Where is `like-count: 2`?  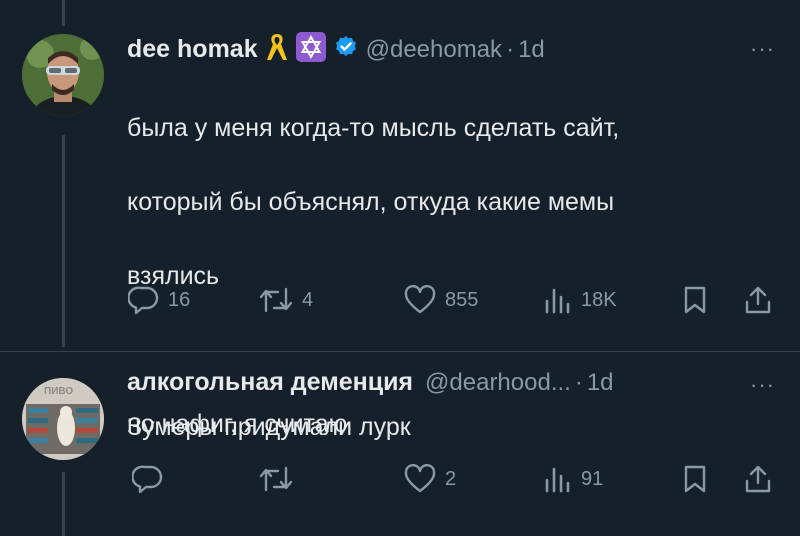 like-count: 2 is located at coordinates (451, 478).